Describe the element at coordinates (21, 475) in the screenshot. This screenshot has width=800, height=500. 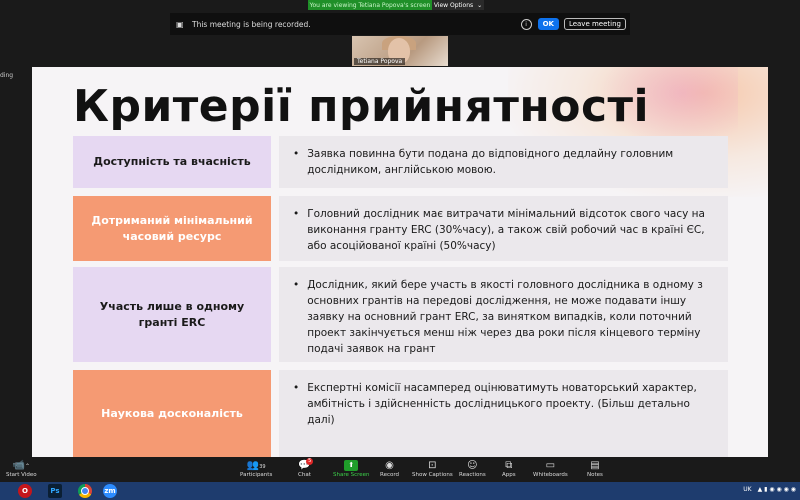
I see `start-video-label: Start Video` at that location.